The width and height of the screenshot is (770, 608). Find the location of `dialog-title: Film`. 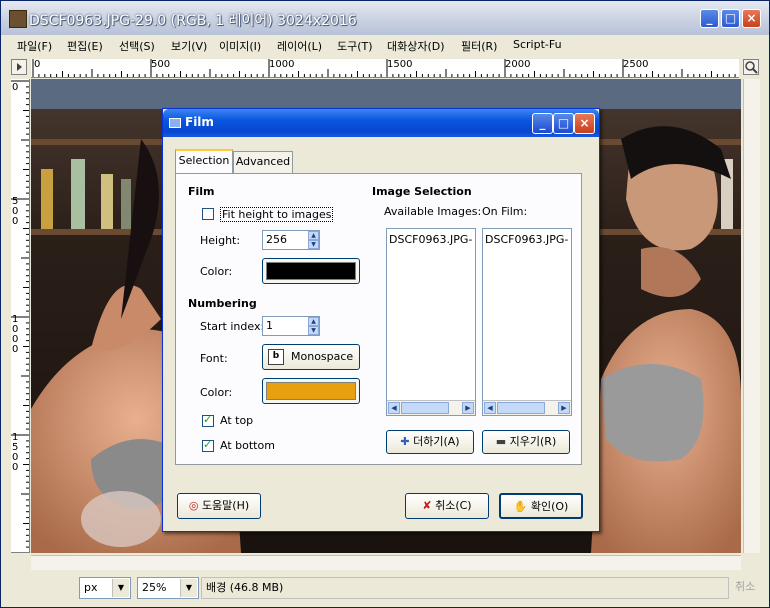

dialog-title: Film is located at coordinates (199, 122).